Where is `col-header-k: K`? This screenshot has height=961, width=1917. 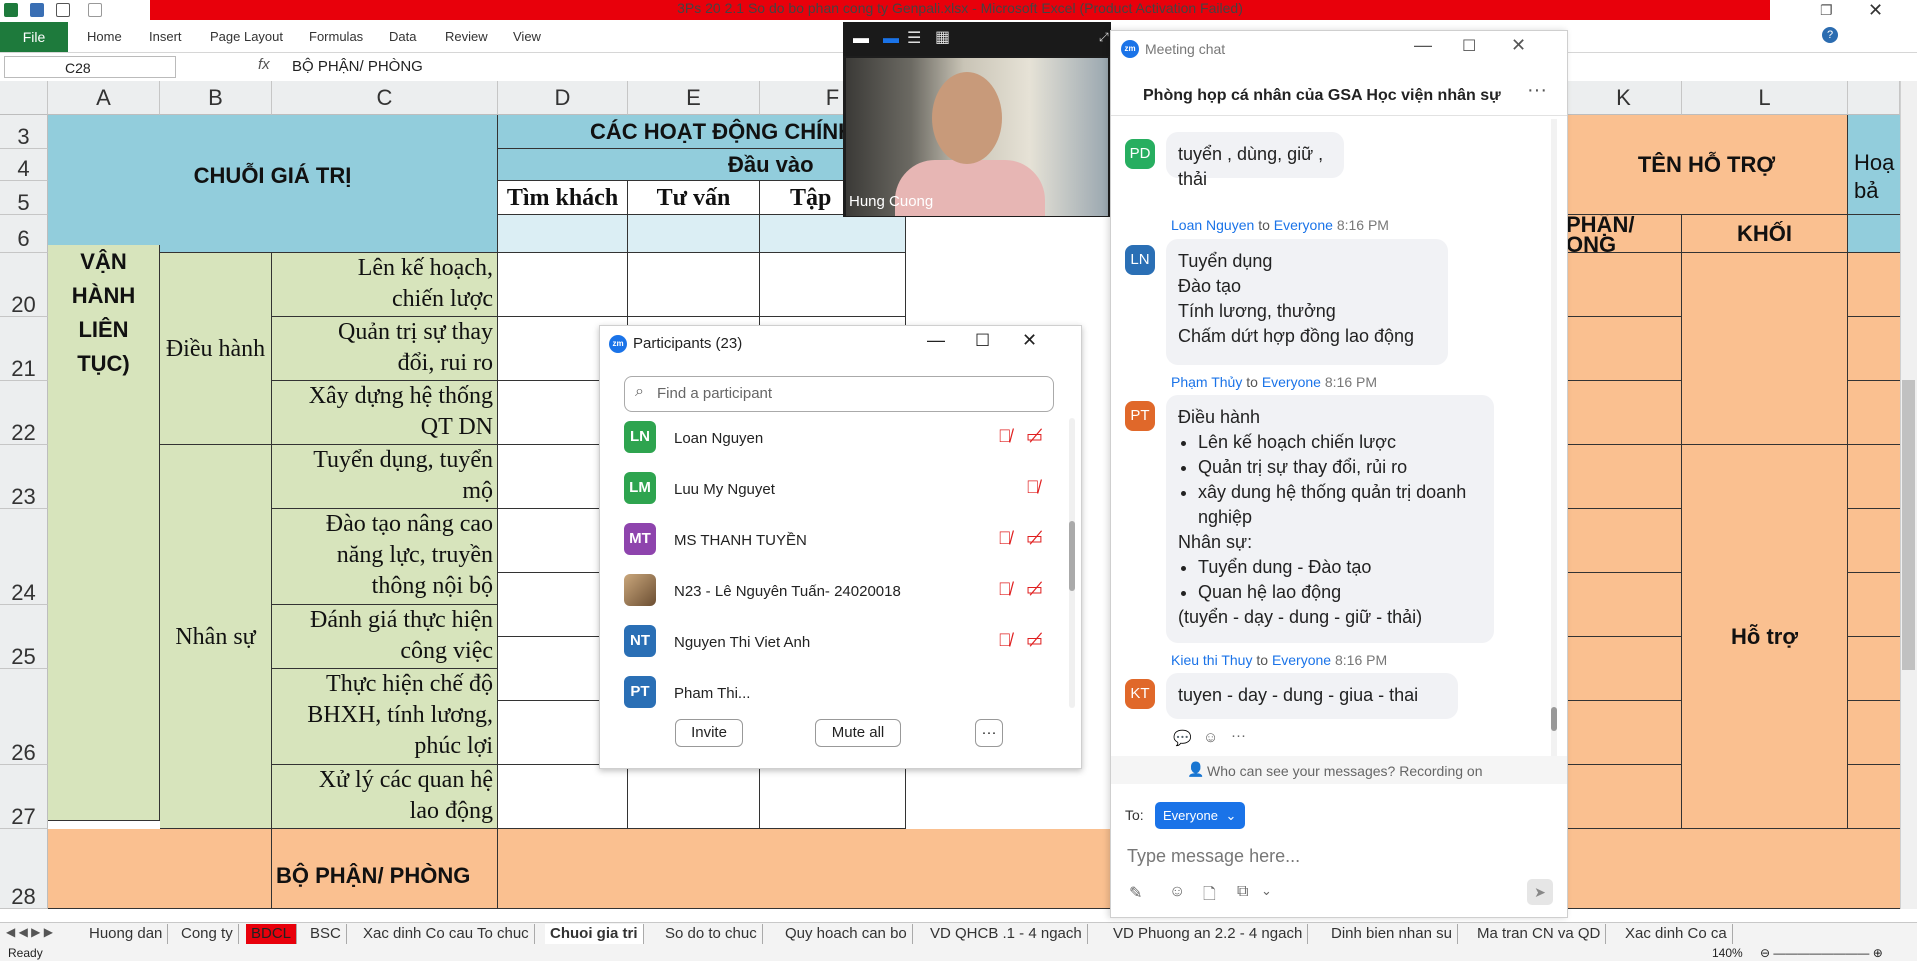 col-header-k: K is located at coordinates (1624, 98).